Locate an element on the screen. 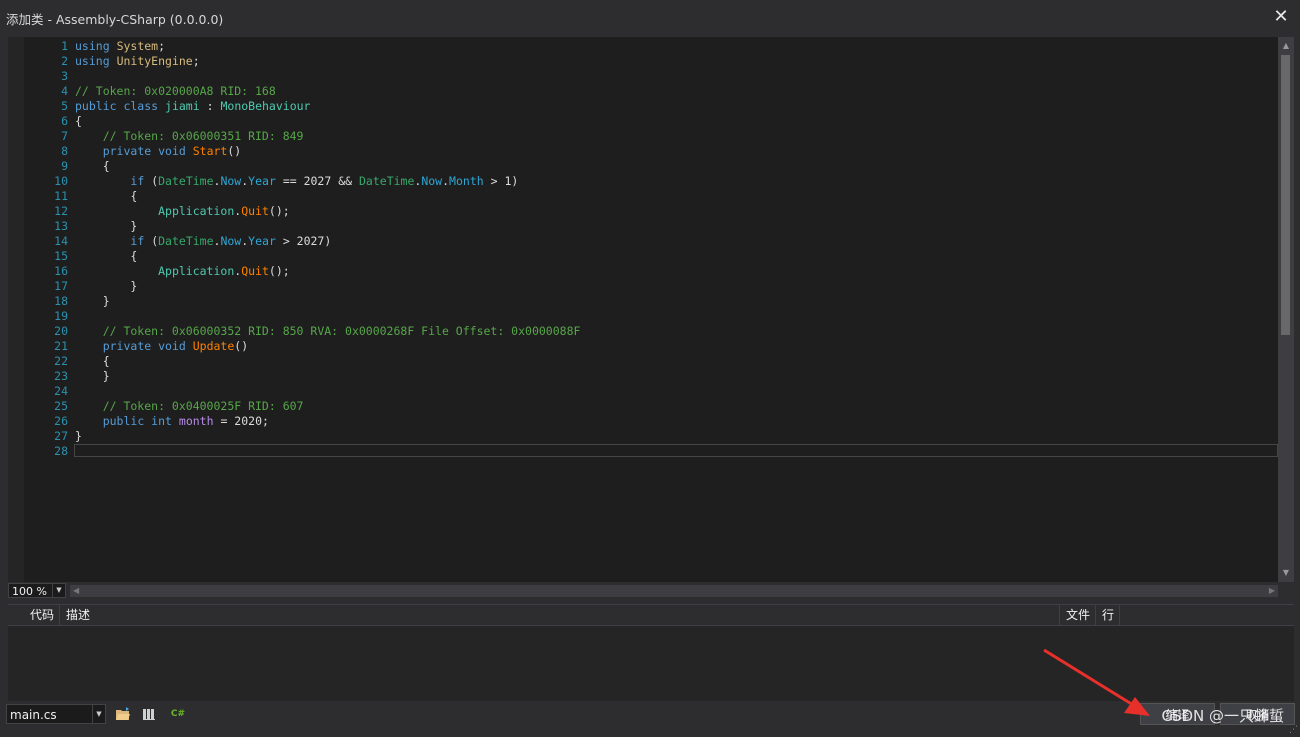  line-number: 4 is located at coordinates (64, 91).